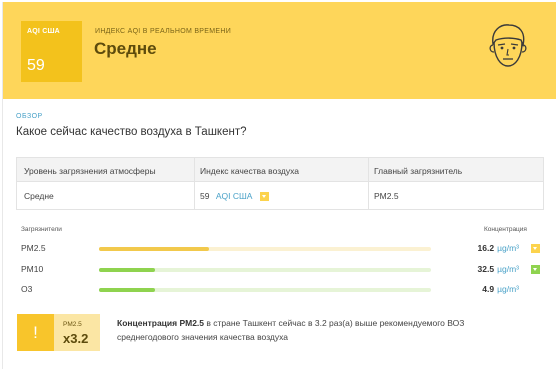 The image size is (560, 369). I want to click on cell-aqi-value: 59, so click(205, 196).